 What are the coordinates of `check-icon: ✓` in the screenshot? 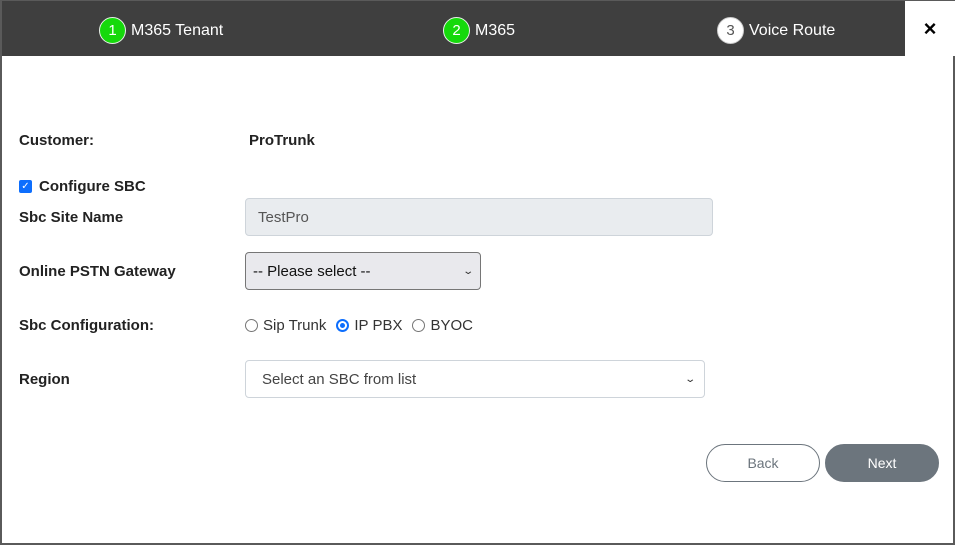 It's located at (25, 186).